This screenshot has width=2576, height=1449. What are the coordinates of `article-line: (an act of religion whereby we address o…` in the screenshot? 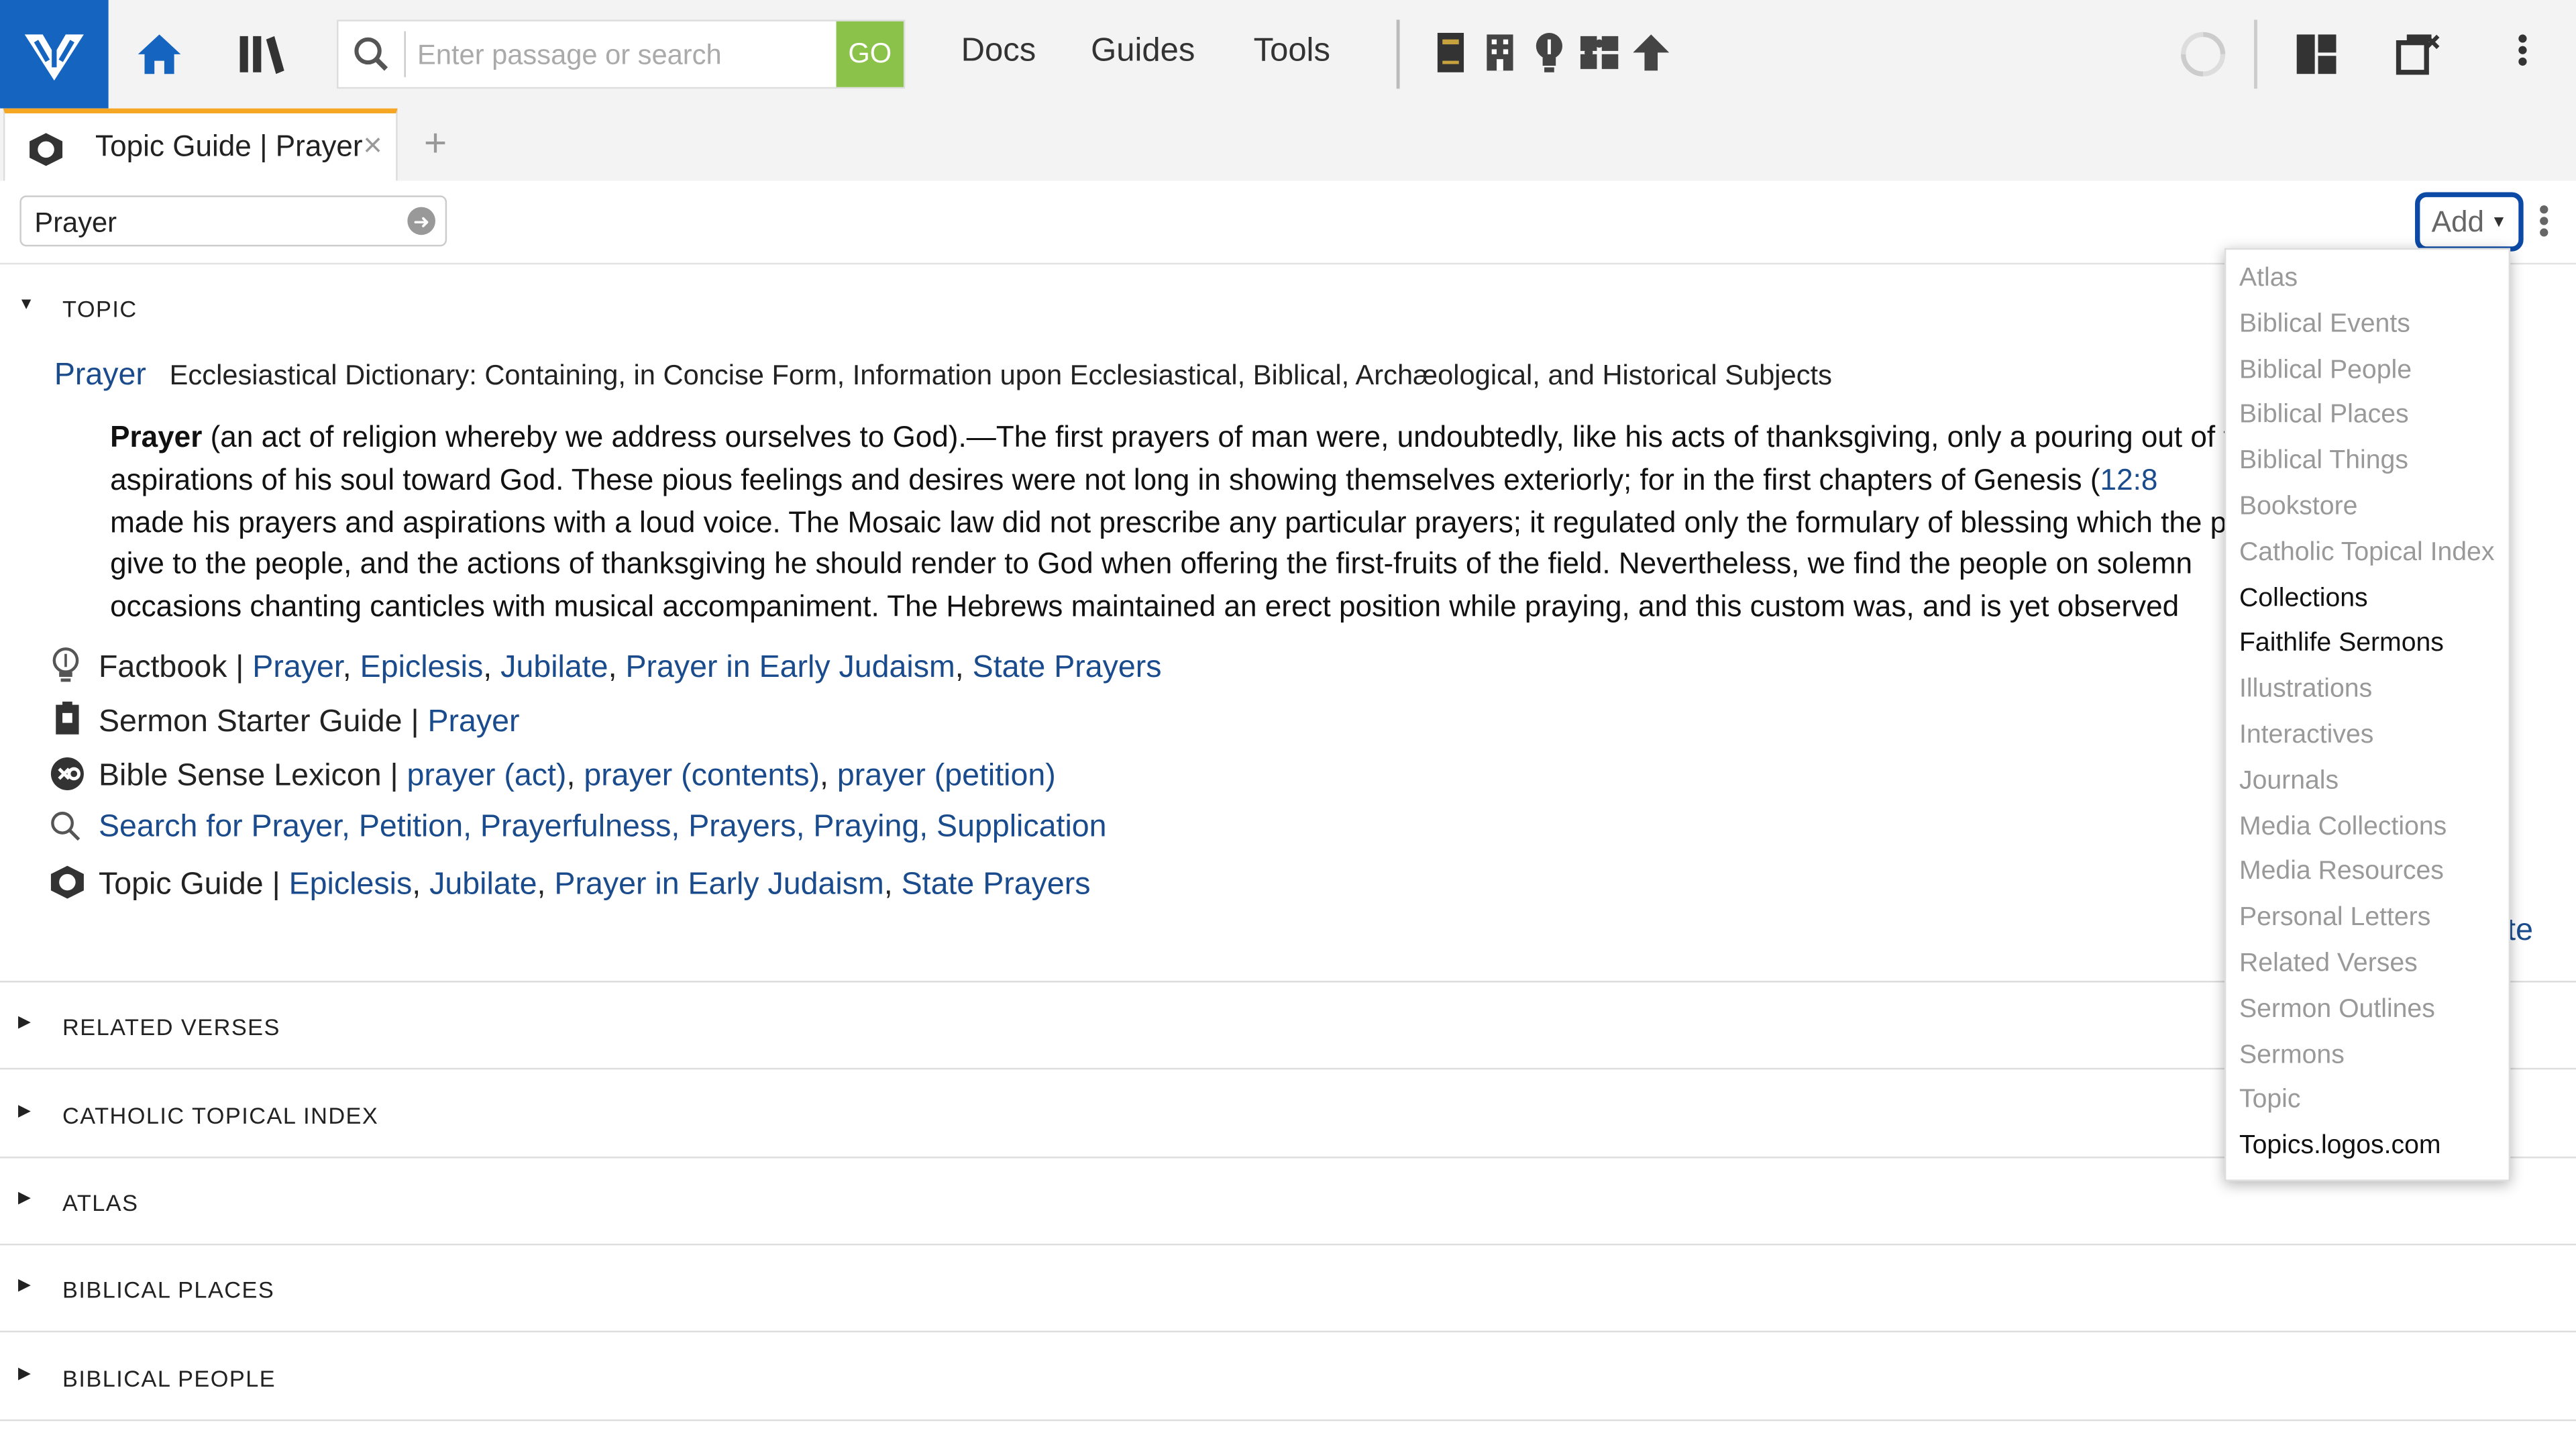 It's located at (1224, 436).